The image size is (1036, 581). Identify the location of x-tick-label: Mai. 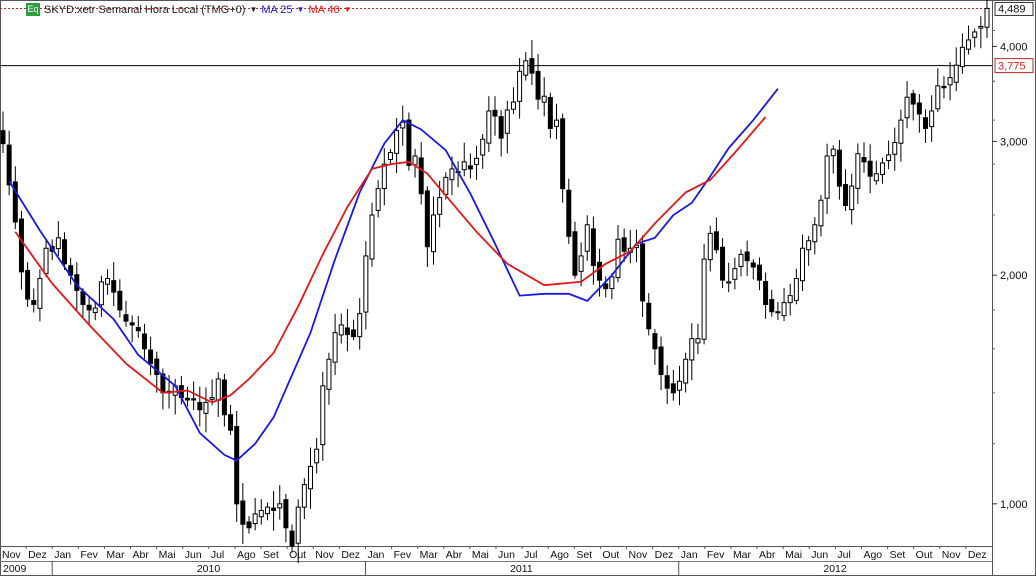
(793, 555).